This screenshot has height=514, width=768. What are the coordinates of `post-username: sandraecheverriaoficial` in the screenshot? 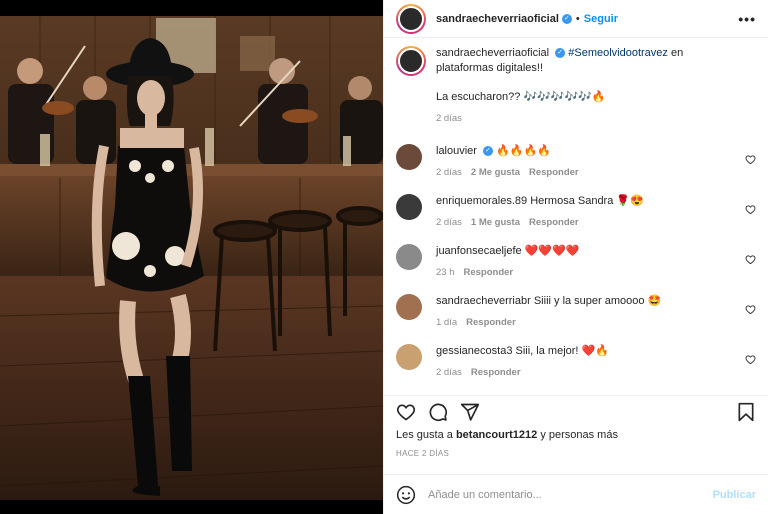 It's located at (497, 19).